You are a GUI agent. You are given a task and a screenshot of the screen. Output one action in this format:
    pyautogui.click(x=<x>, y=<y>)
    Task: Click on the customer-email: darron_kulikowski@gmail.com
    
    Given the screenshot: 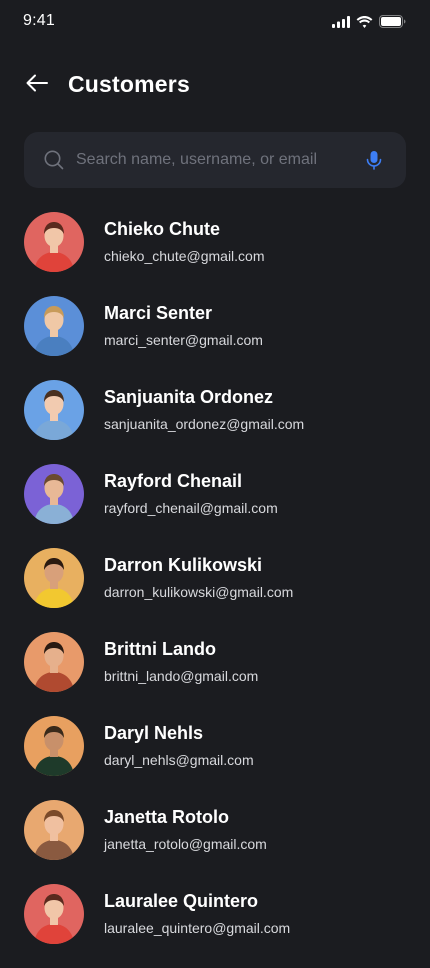 What is the action you would take?
    pyautogui.click(x=199, y=592)
    